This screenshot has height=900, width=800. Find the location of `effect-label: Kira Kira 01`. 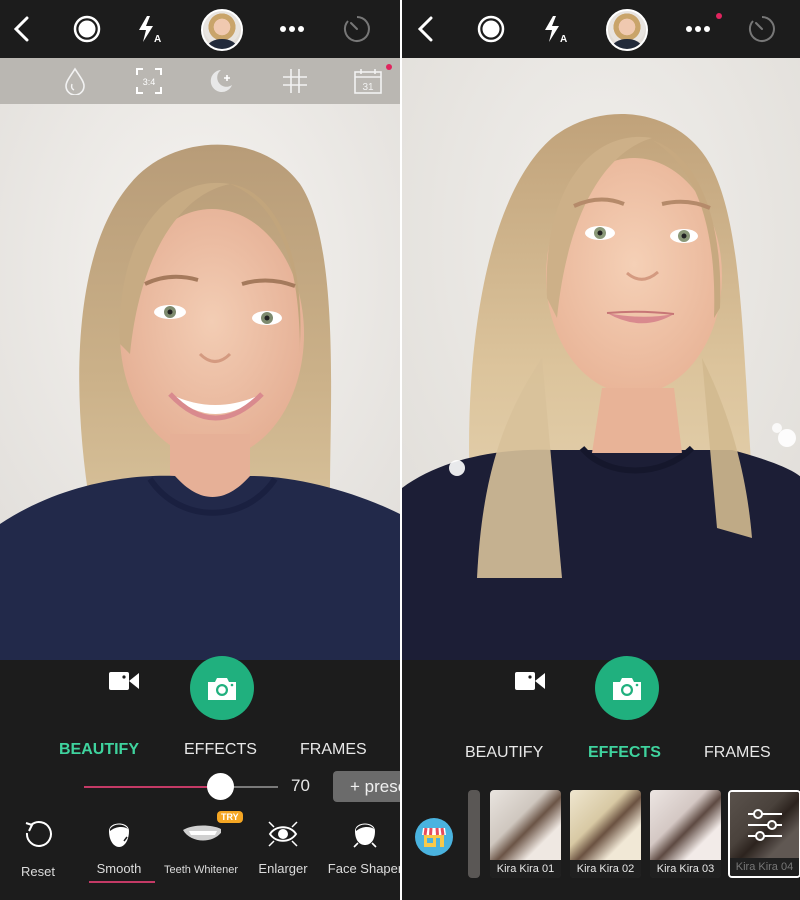

effect-label: Kira Kira 01 is located at coordinates (525, 869).